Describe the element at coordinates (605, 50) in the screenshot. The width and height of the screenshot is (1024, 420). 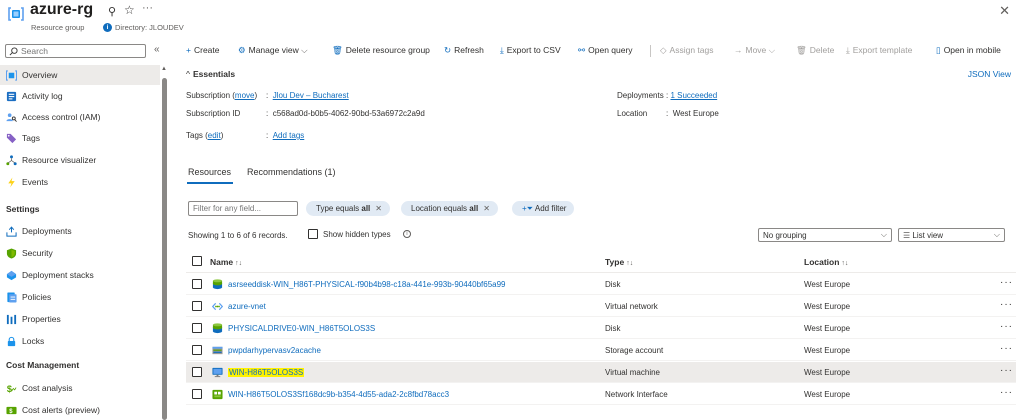
I see `open-query-button: ⚯ Open query` at that location.